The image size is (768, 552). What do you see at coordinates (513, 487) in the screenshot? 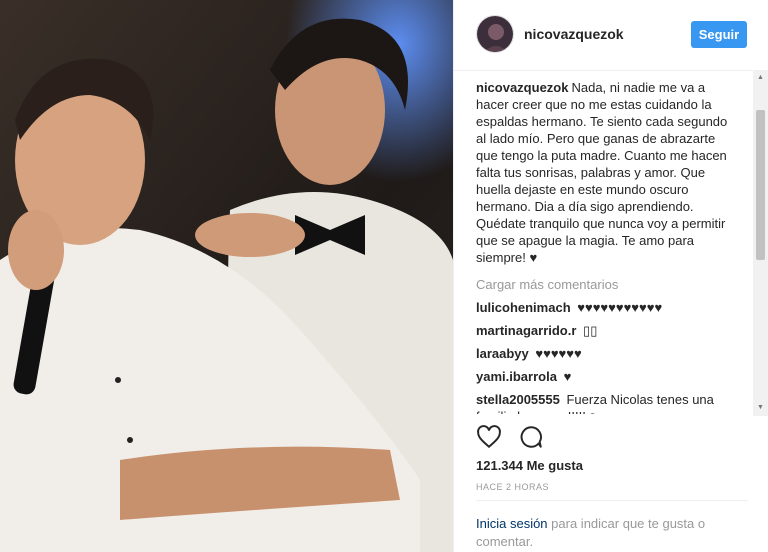
I see `post-timestamp: HACE 2 HORAS` at bounding box center [513, 487].